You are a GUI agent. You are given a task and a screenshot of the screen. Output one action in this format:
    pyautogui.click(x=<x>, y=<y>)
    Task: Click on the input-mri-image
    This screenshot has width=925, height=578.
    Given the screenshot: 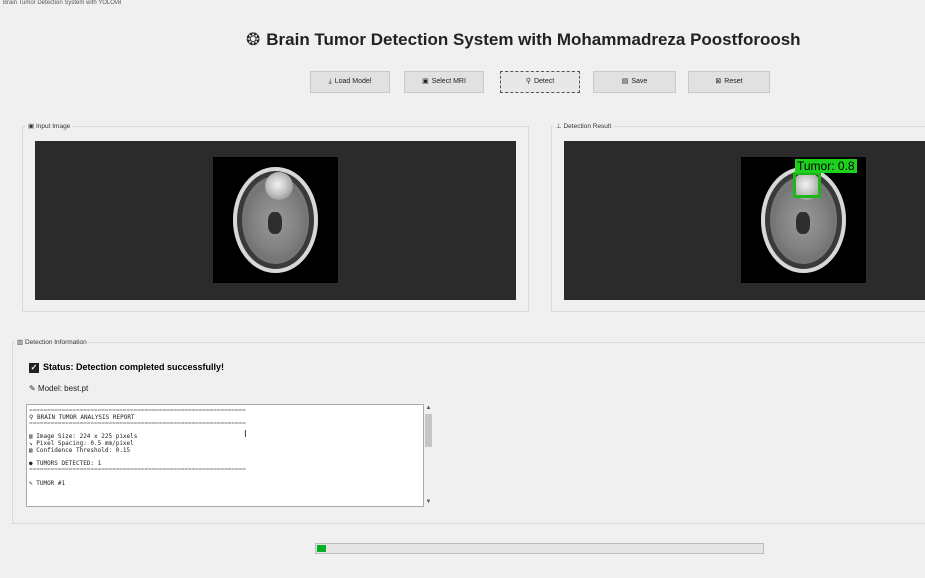 What is the action you would take?
    pyautogui.click(x=275, y=220)
    